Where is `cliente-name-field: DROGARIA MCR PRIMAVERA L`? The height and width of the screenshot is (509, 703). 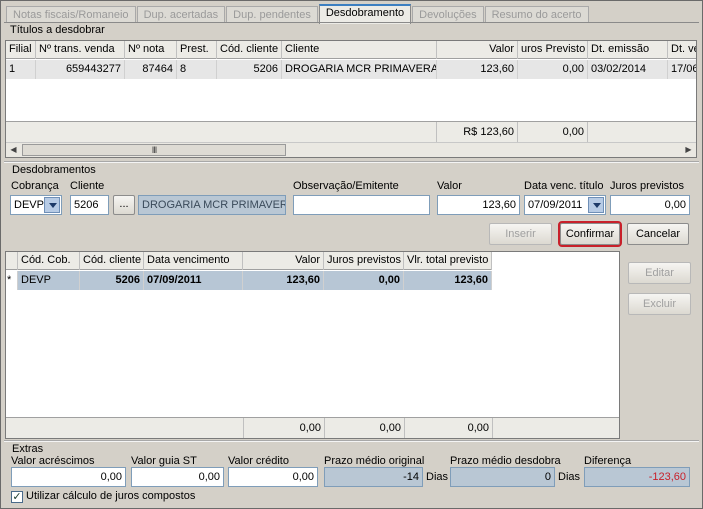
cliente-name-field: DROGARIA MCR PRIMAVERA L is located at coordinates (212, 205).